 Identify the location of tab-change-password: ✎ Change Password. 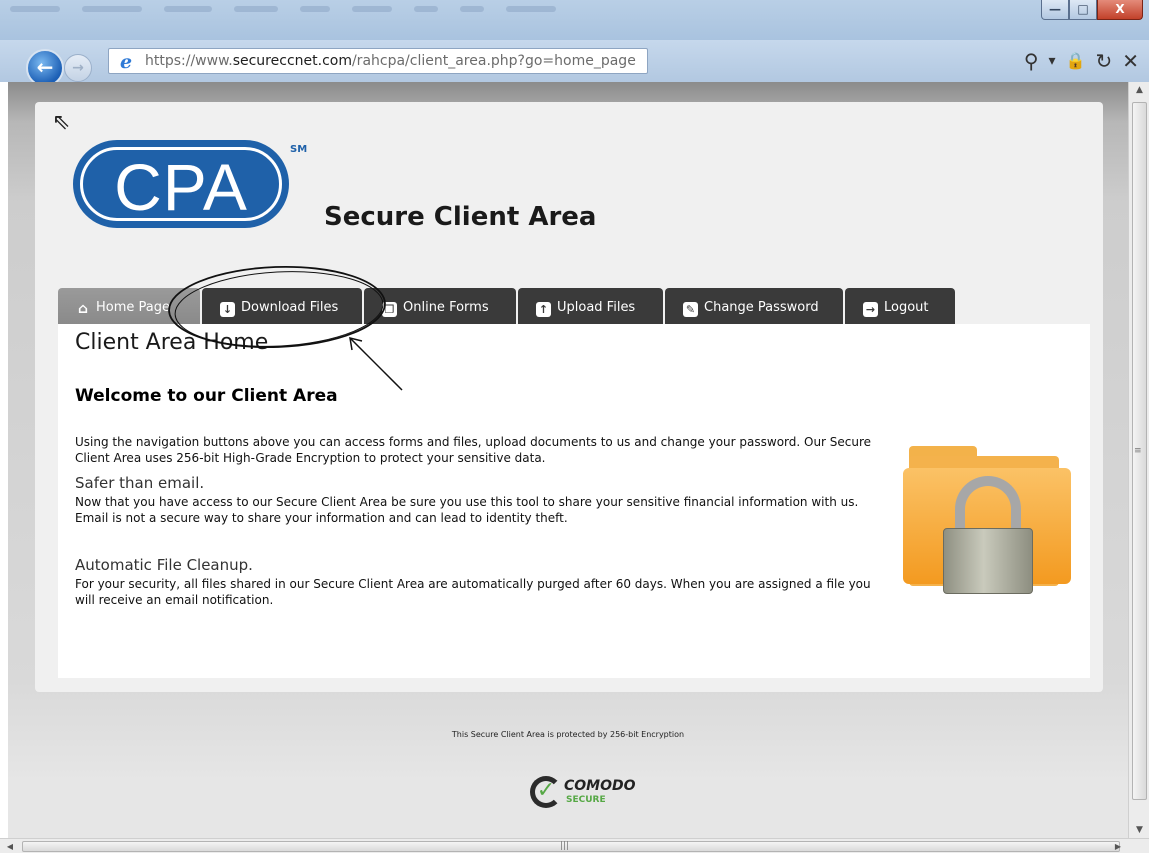
(754, 306).